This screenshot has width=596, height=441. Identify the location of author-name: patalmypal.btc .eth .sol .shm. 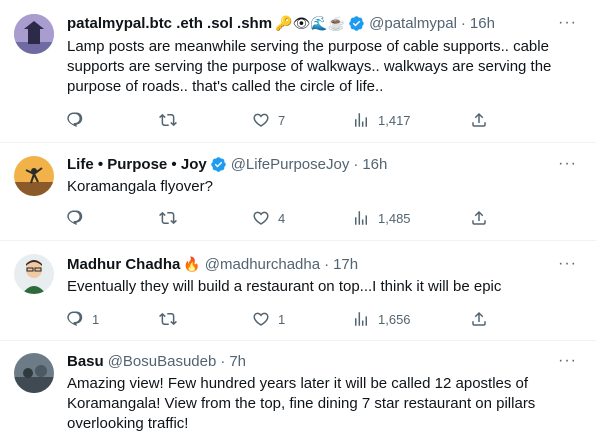
(169, 23).